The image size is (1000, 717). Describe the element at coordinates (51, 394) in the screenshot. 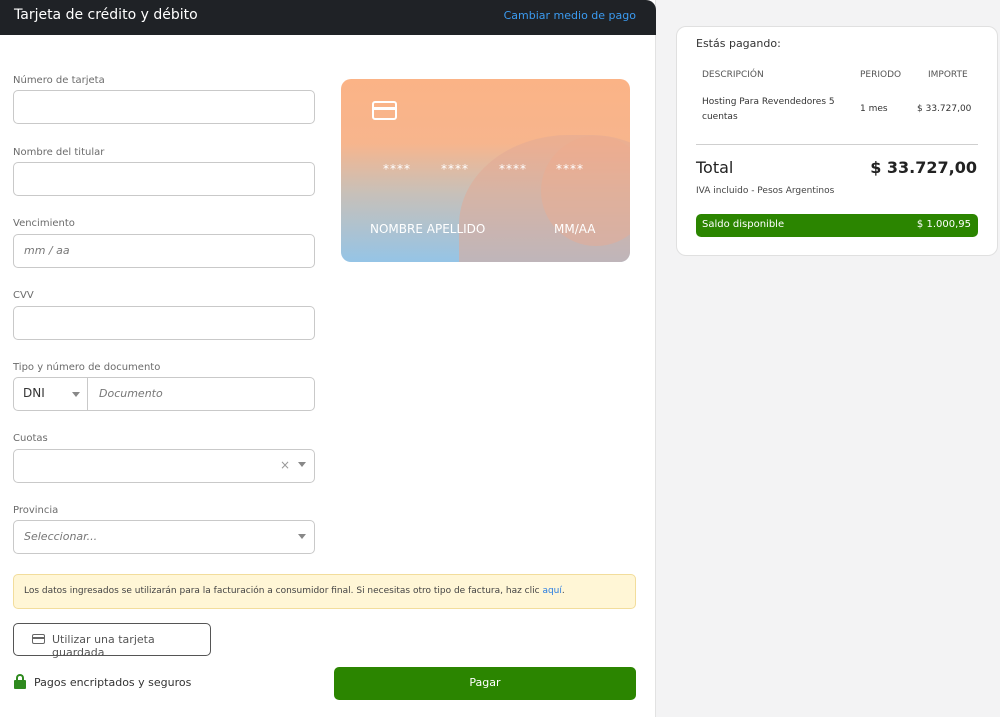

I see `document-type-select: DNI` at that location.